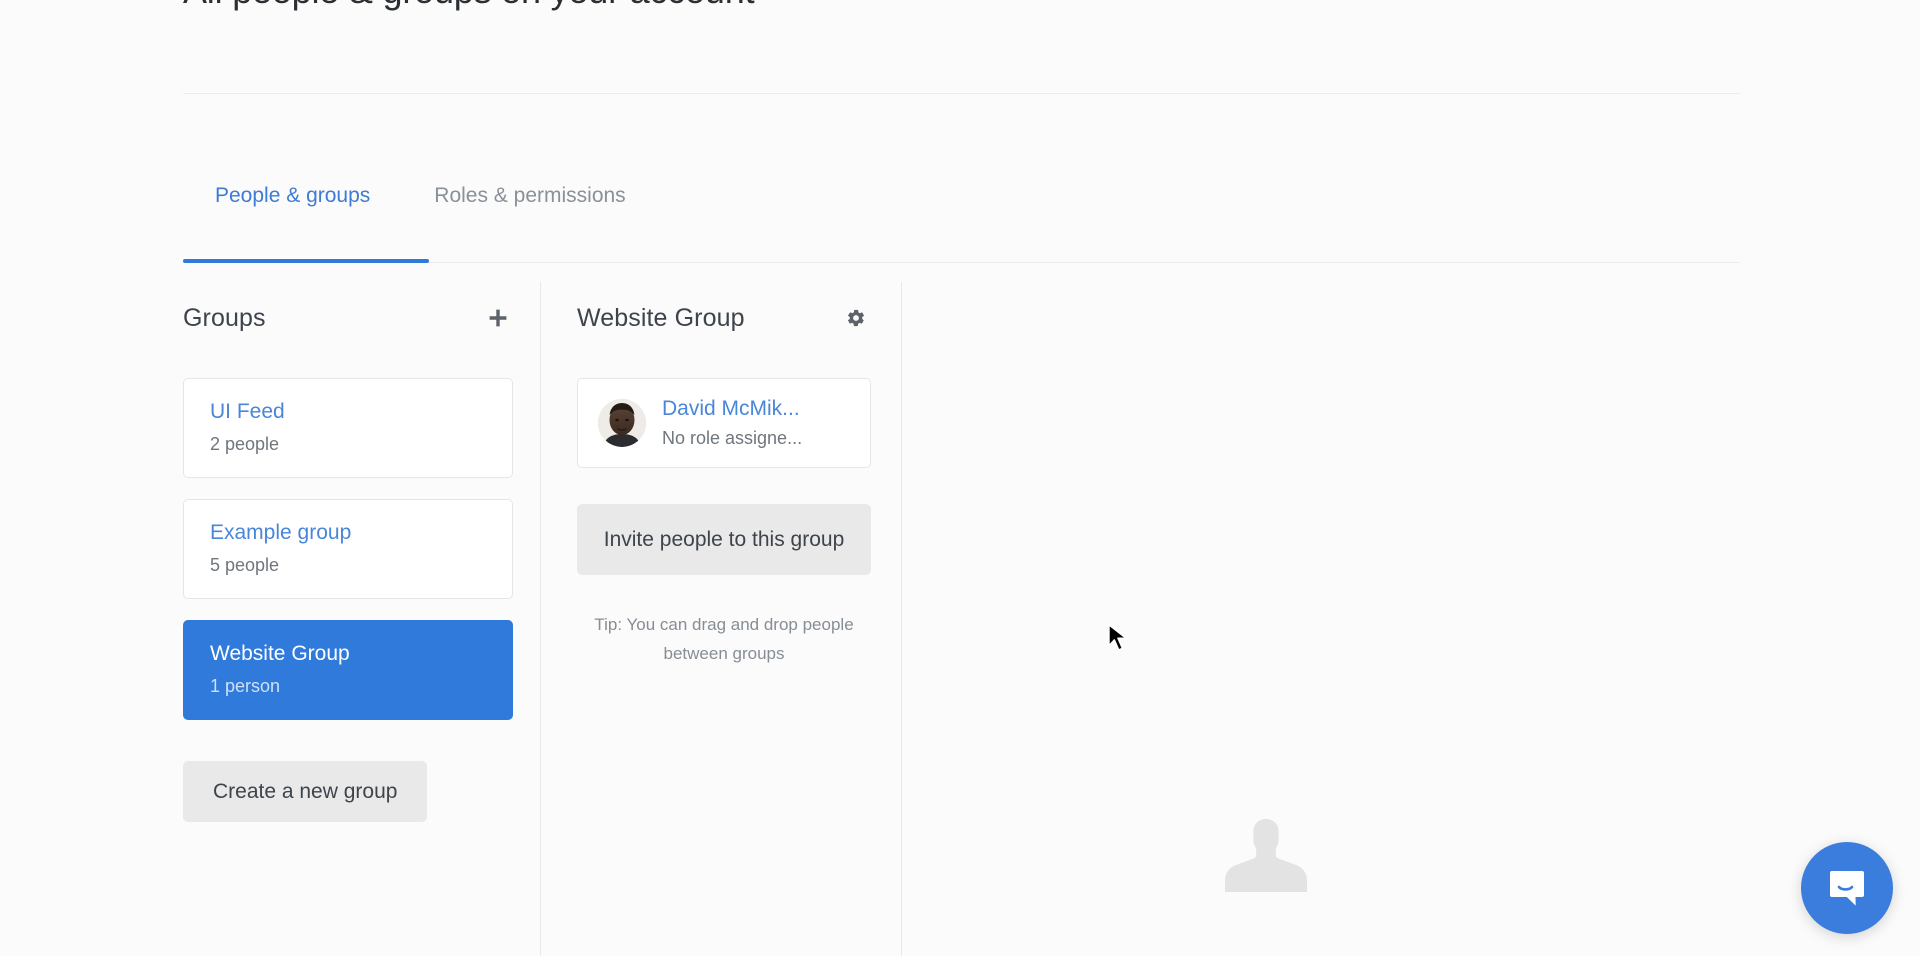  Describe the element at coordinates (1119, 639) in the screenshot. I see `mouse-cursor` at that location.